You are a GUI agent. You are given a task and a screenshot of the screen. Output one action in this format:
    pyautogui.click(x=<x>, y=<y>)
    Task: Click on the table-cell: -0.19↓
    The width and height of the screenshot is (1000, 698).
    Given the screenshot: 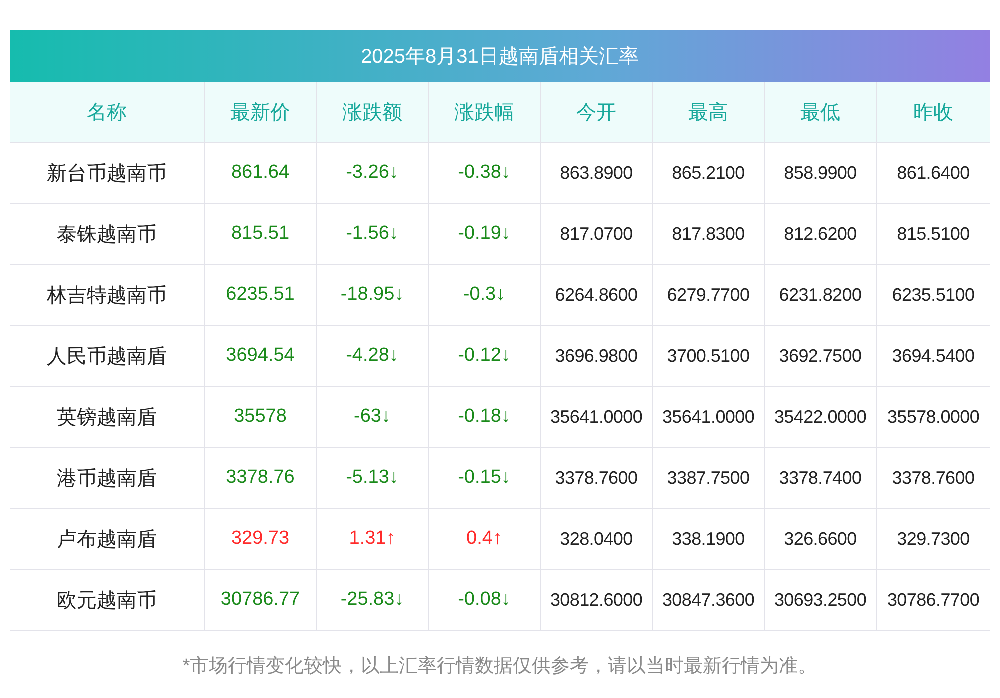 What is the action you would take?
    pyautogui.click(x=485, y=233)
    